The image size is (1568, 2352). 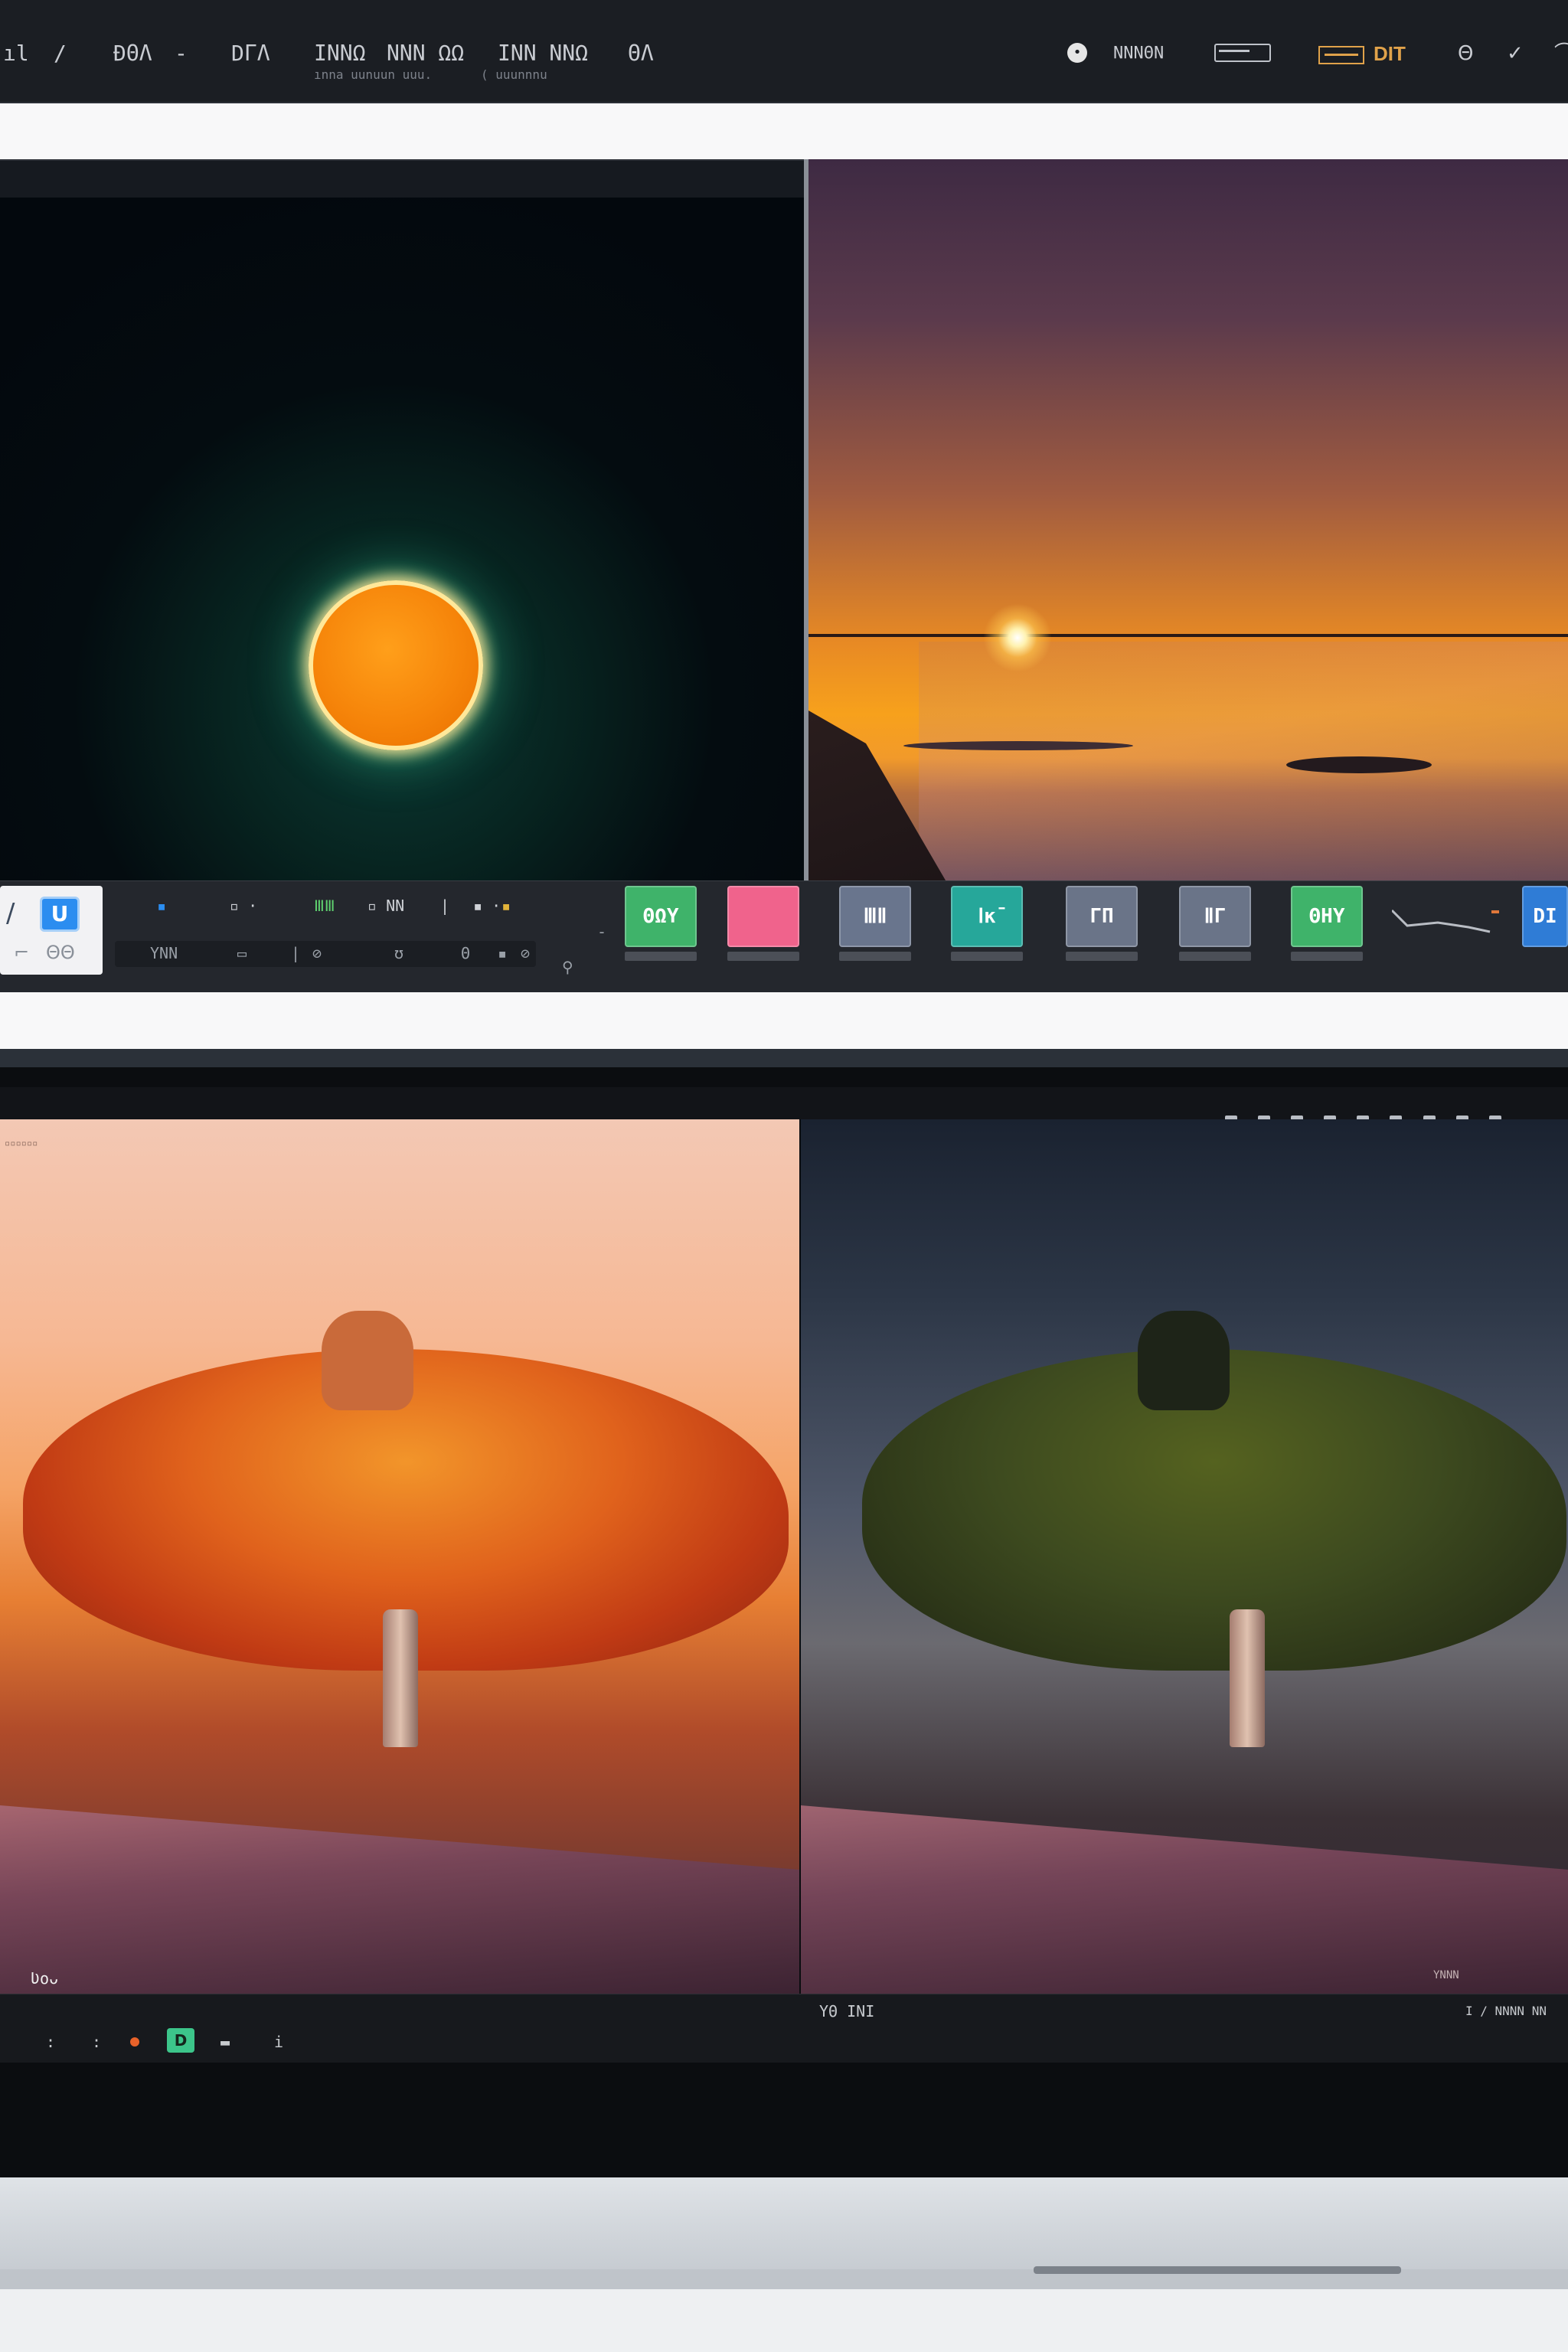 I want to click on check-icon: ✓, so click(x=1515, y=53).